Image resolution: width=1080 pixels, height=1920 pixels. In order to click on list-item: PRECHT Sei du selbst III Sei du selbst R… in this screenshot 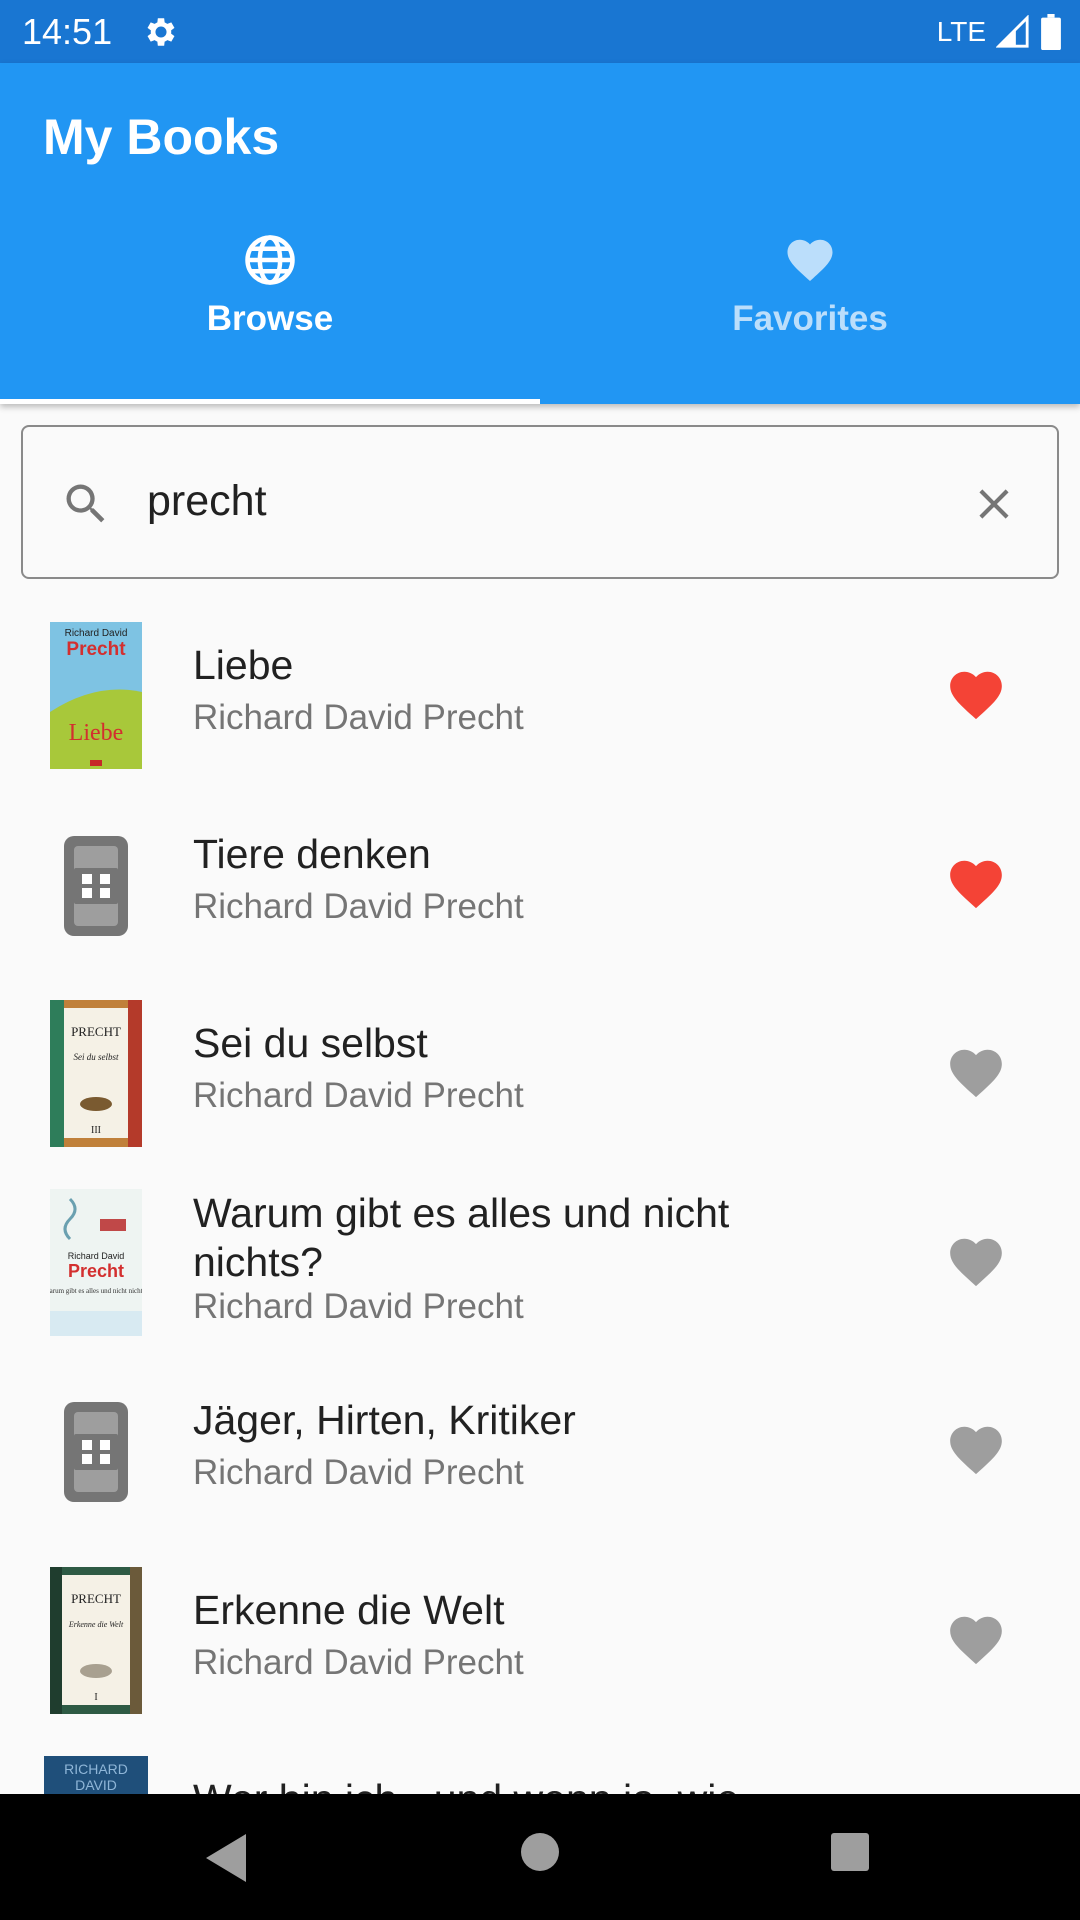, I will do `click(540, 1072)`.